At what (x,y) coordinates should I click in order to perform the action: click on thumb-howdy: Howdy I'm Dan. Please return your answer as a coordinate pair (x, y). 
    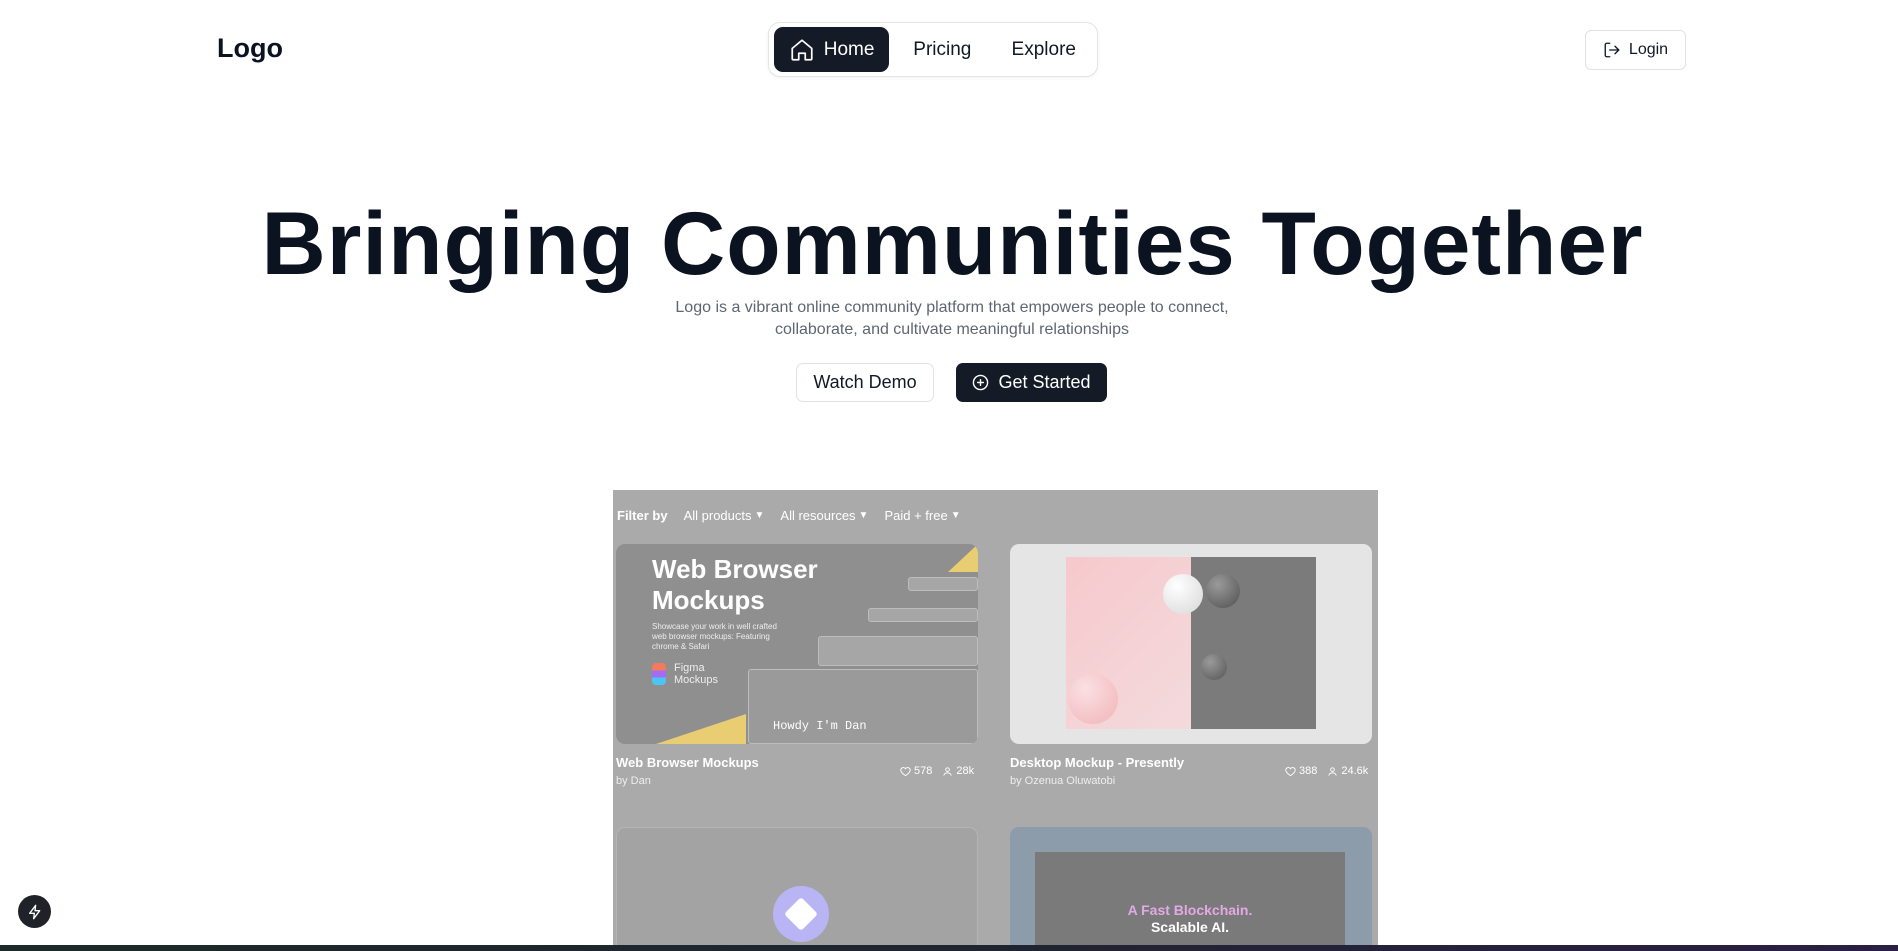
    Looking at the image, I should click on (820, 726).